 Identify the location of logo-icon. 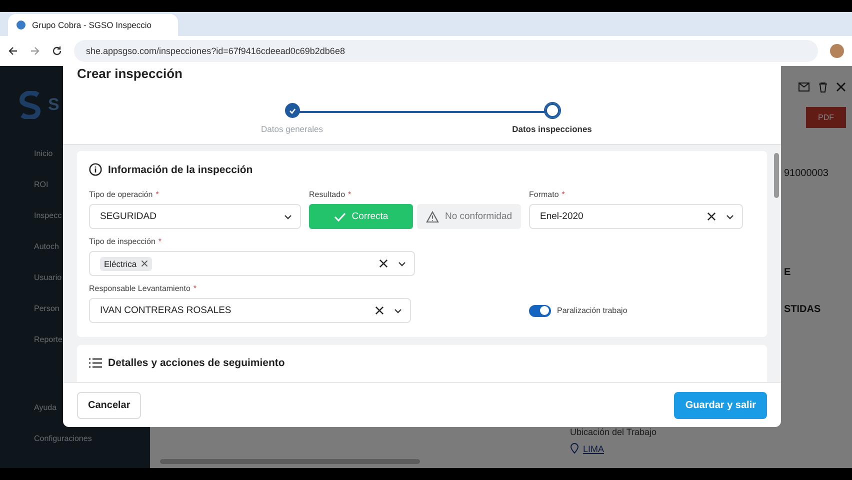
(30, 105).